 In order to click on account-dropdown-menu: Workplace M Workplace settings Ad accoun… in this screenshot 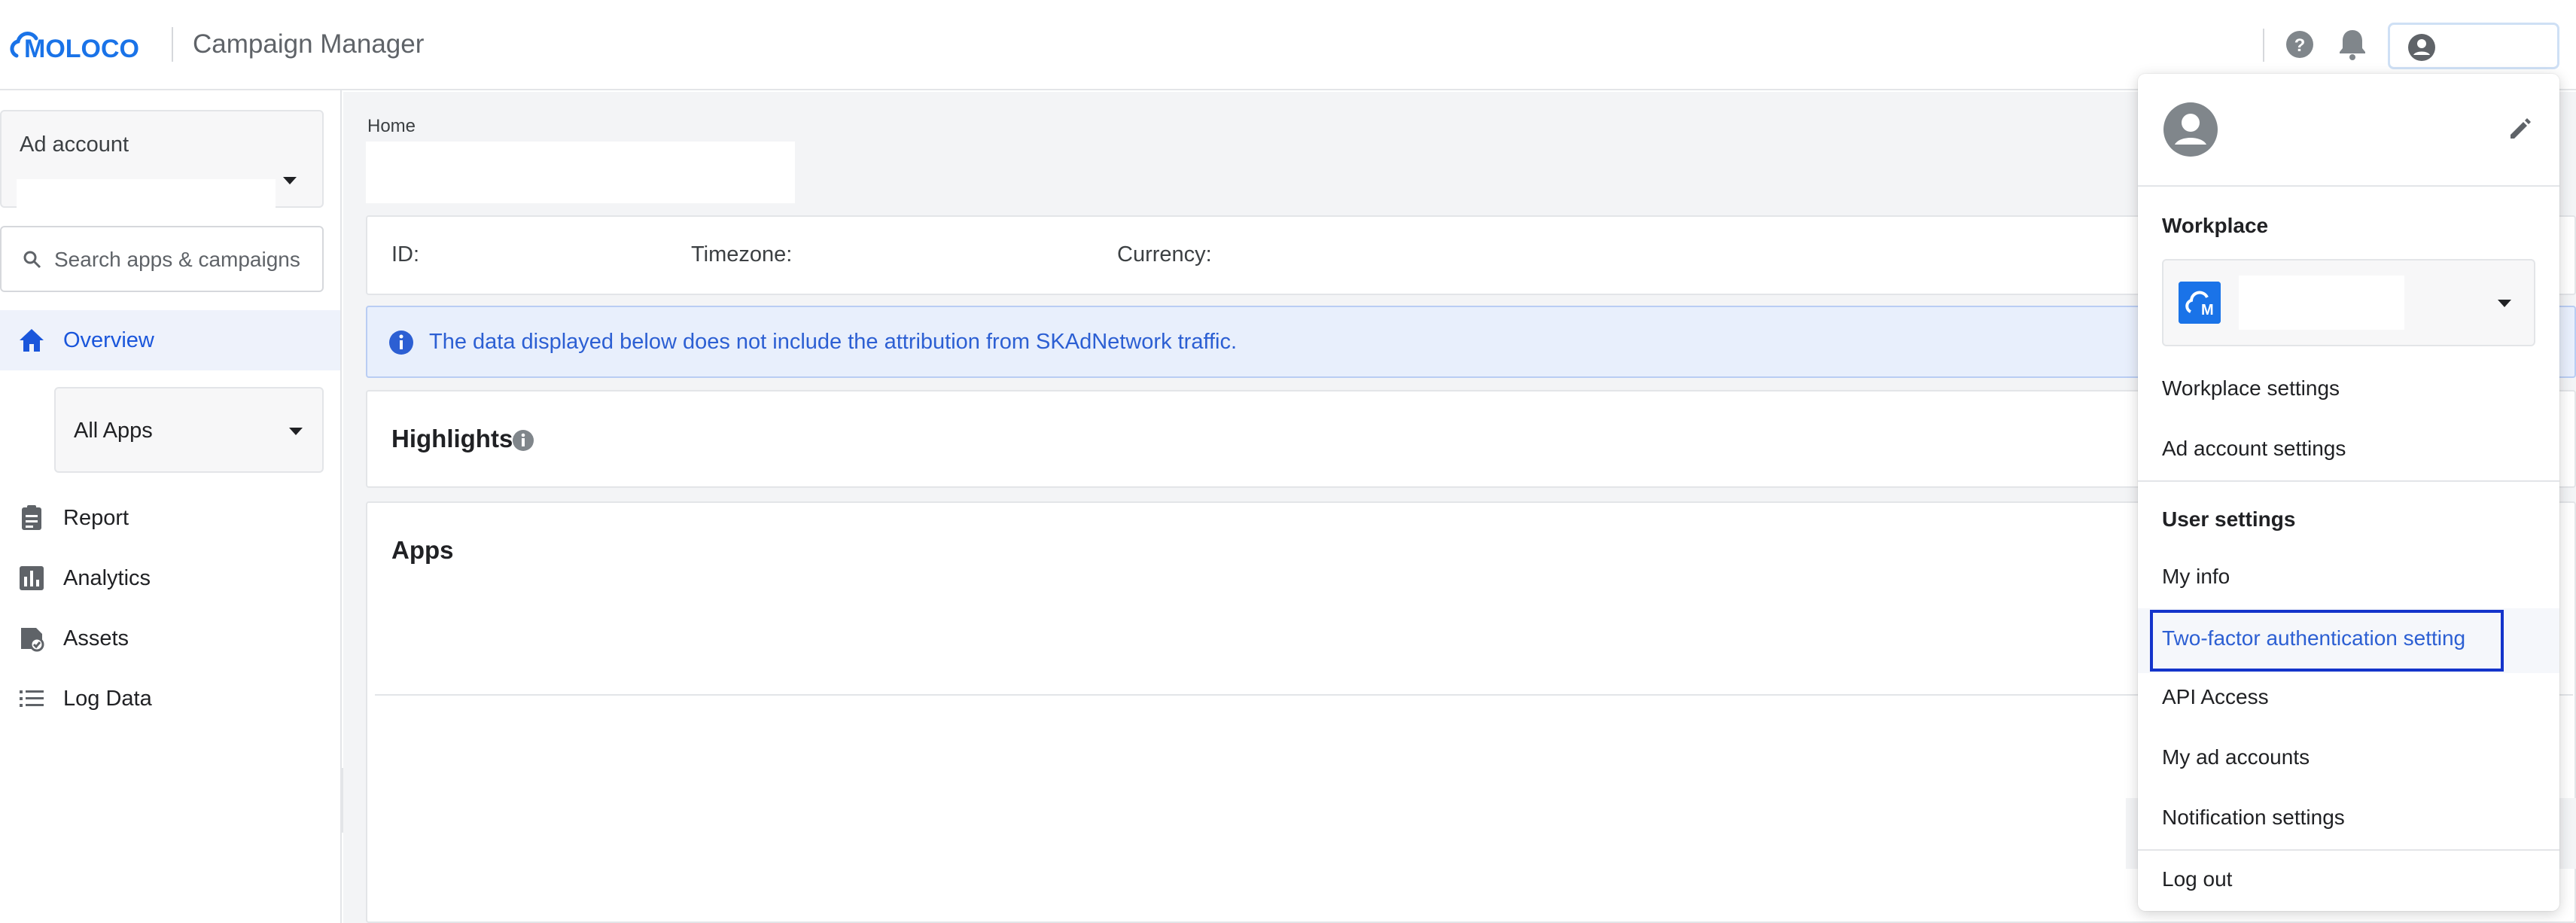, I will do `click(2348, 492)`.